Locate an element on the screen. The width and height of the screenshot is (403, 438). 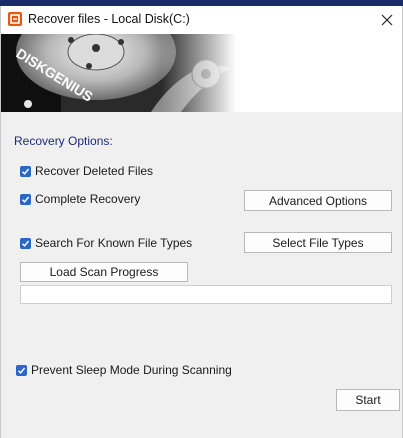
start-button: Start is located at coordinates (368, 400).